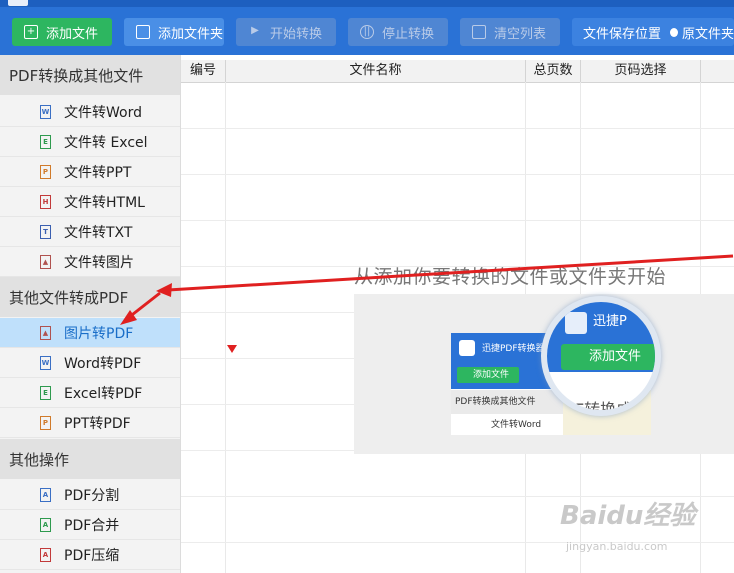 This screenshot has width=734, height=573. I want to click on arrow-line, so click(450, 273).